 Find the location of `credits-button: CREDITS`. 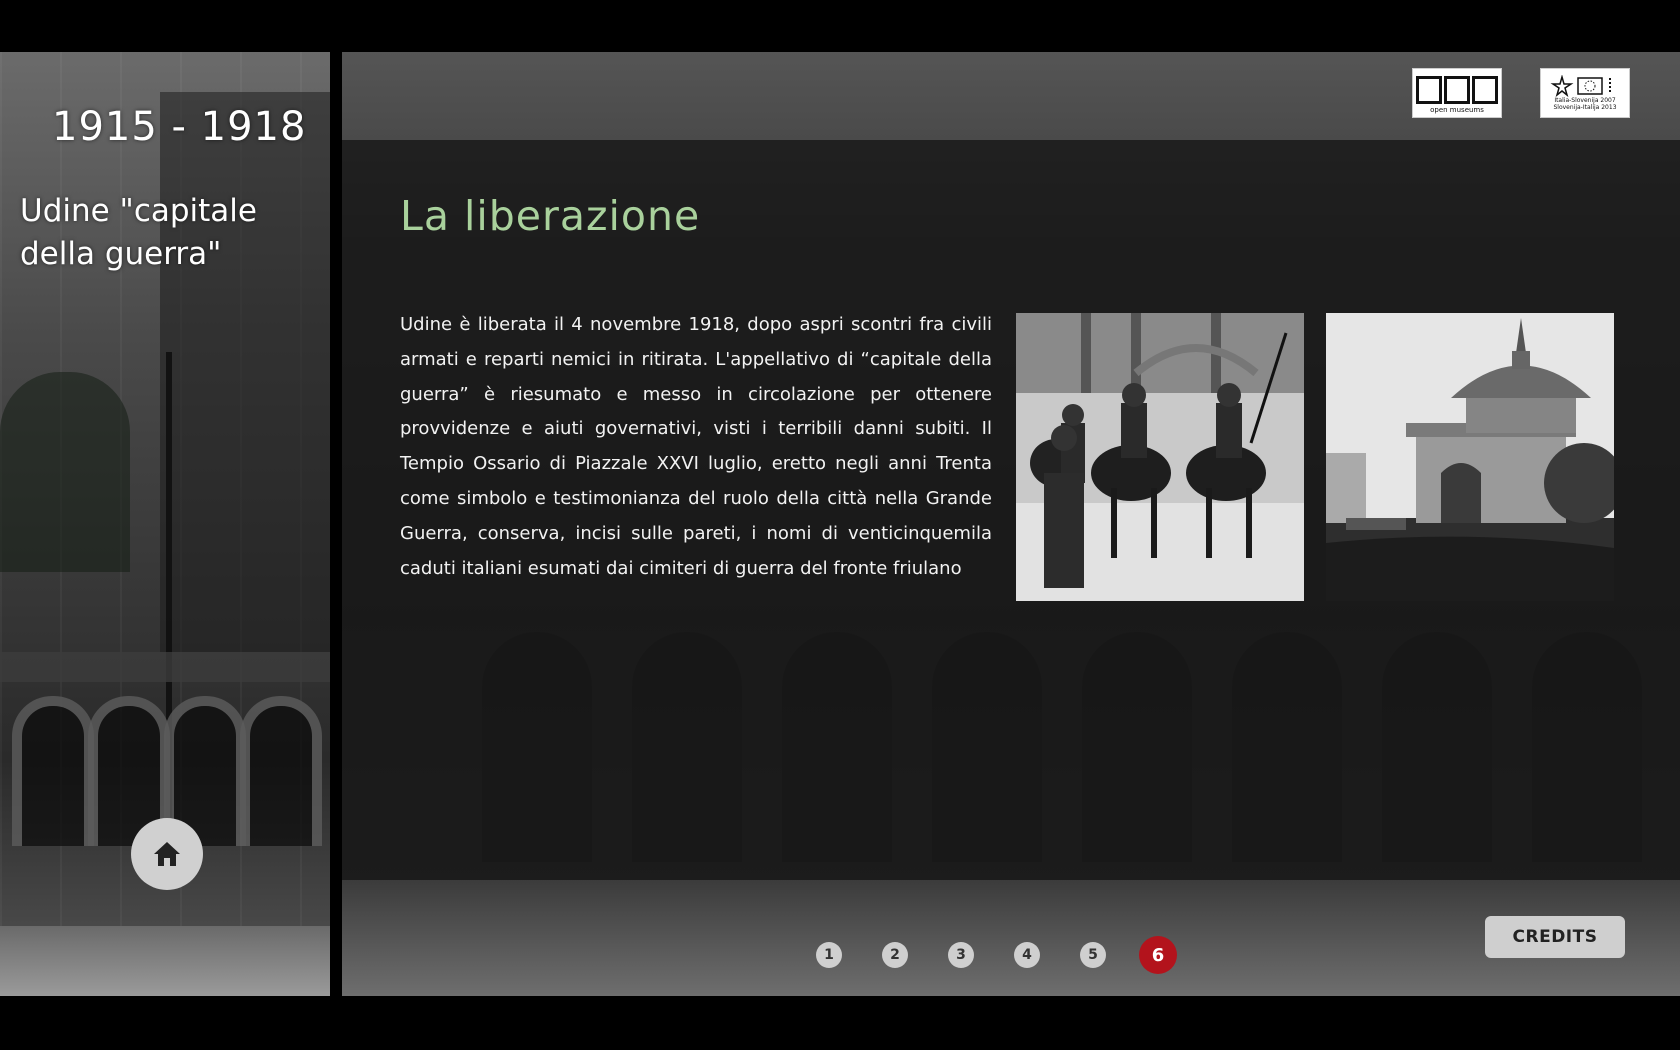

credits-button: CREDITS is located at coordinates (1555, 937).